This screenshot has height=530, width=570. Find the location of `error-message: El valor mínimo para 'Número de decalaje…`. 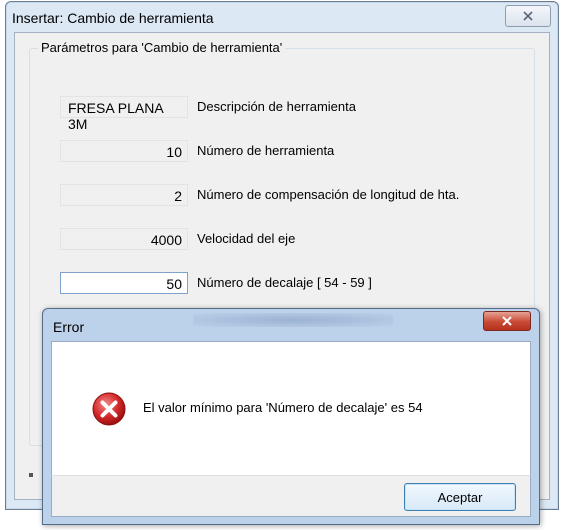

error-message: El valor mínimo para 'Número de decalaje… is located at coordinates (283, 407).